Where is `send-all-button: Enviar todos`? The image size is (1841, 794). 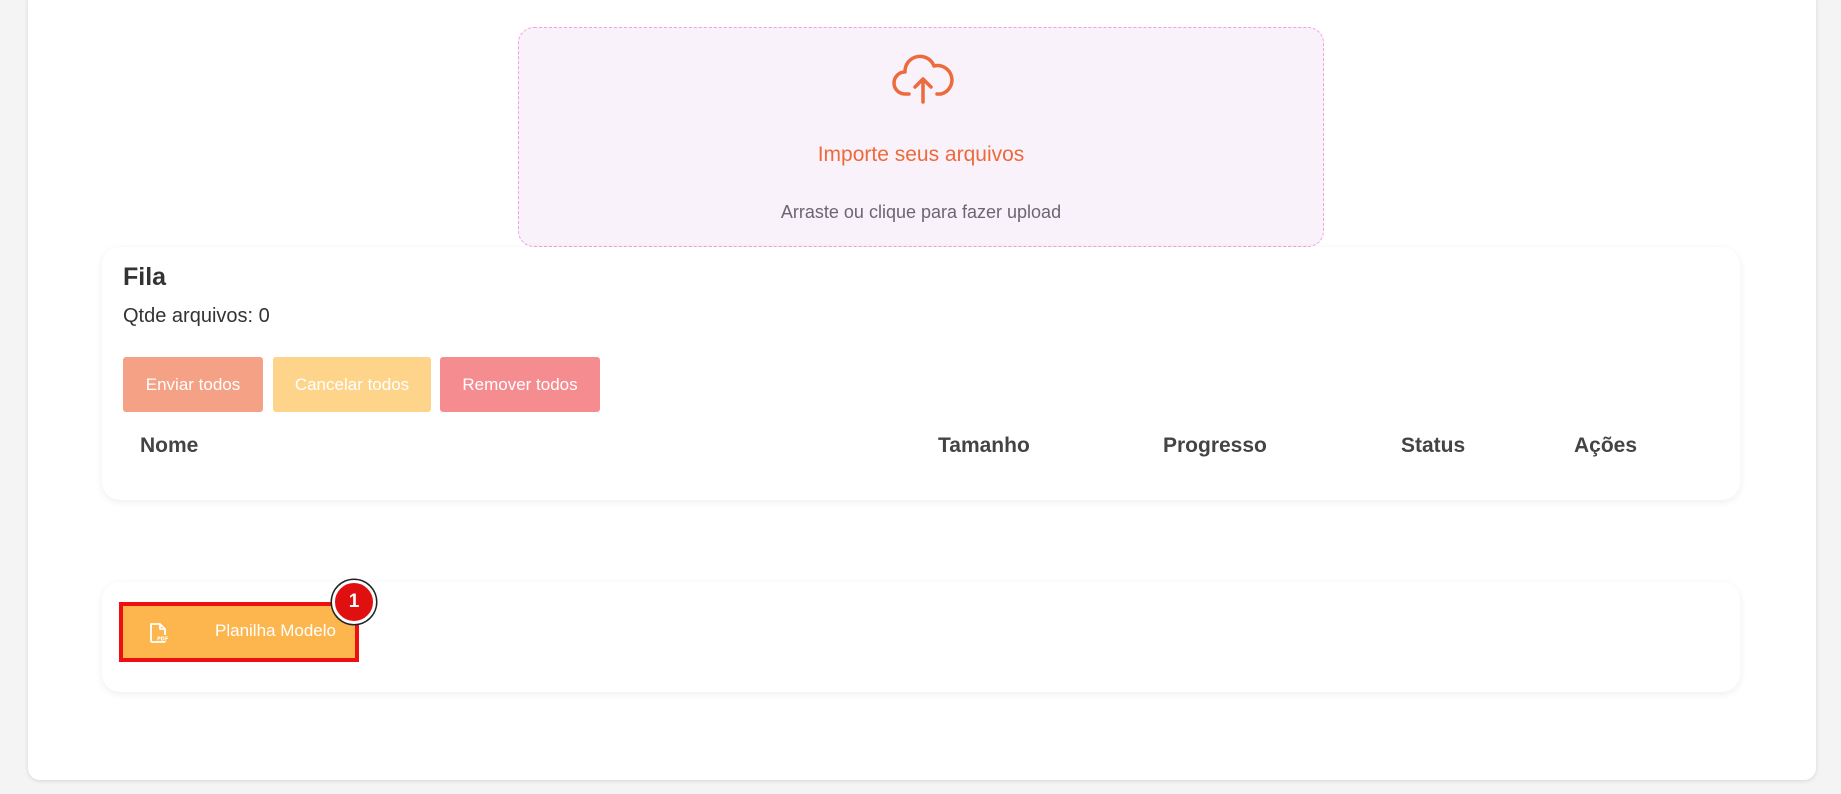
send-all-button: Enviar todos is located at coordinates (193, 384).